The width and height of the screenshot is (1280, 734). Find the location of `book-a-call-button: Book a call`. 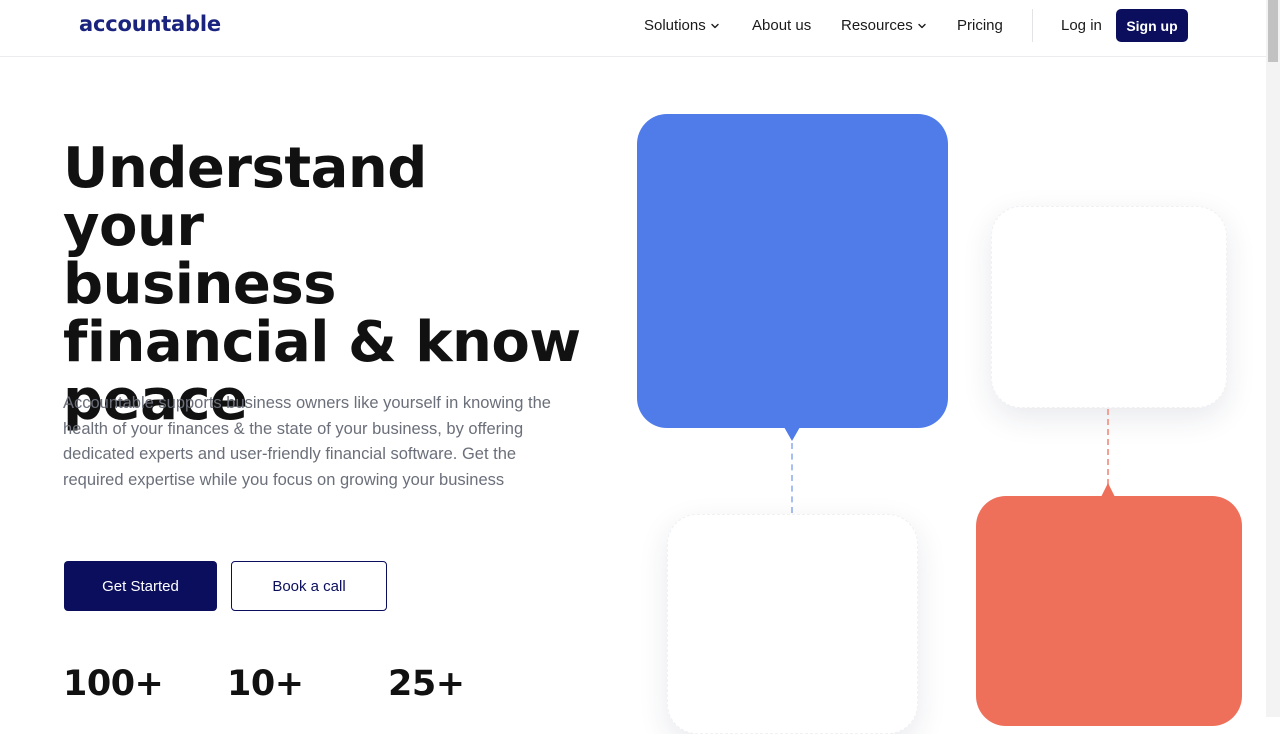

book-a-call-button: Book a call is located at coordinates (309, 586).